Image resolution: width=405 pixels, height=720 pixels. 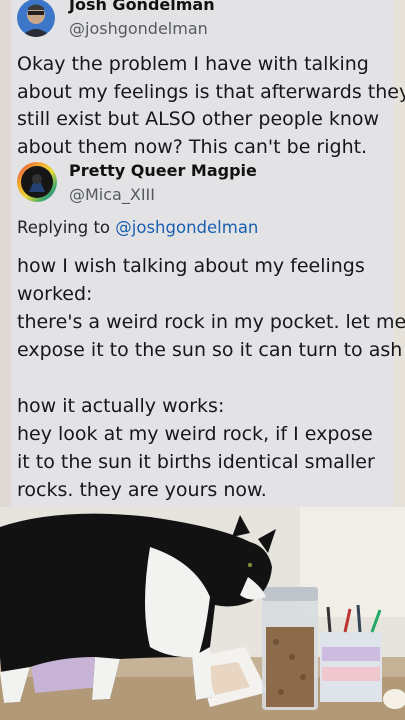 I want to click on reply-text-line, so click(x=205, y=378).